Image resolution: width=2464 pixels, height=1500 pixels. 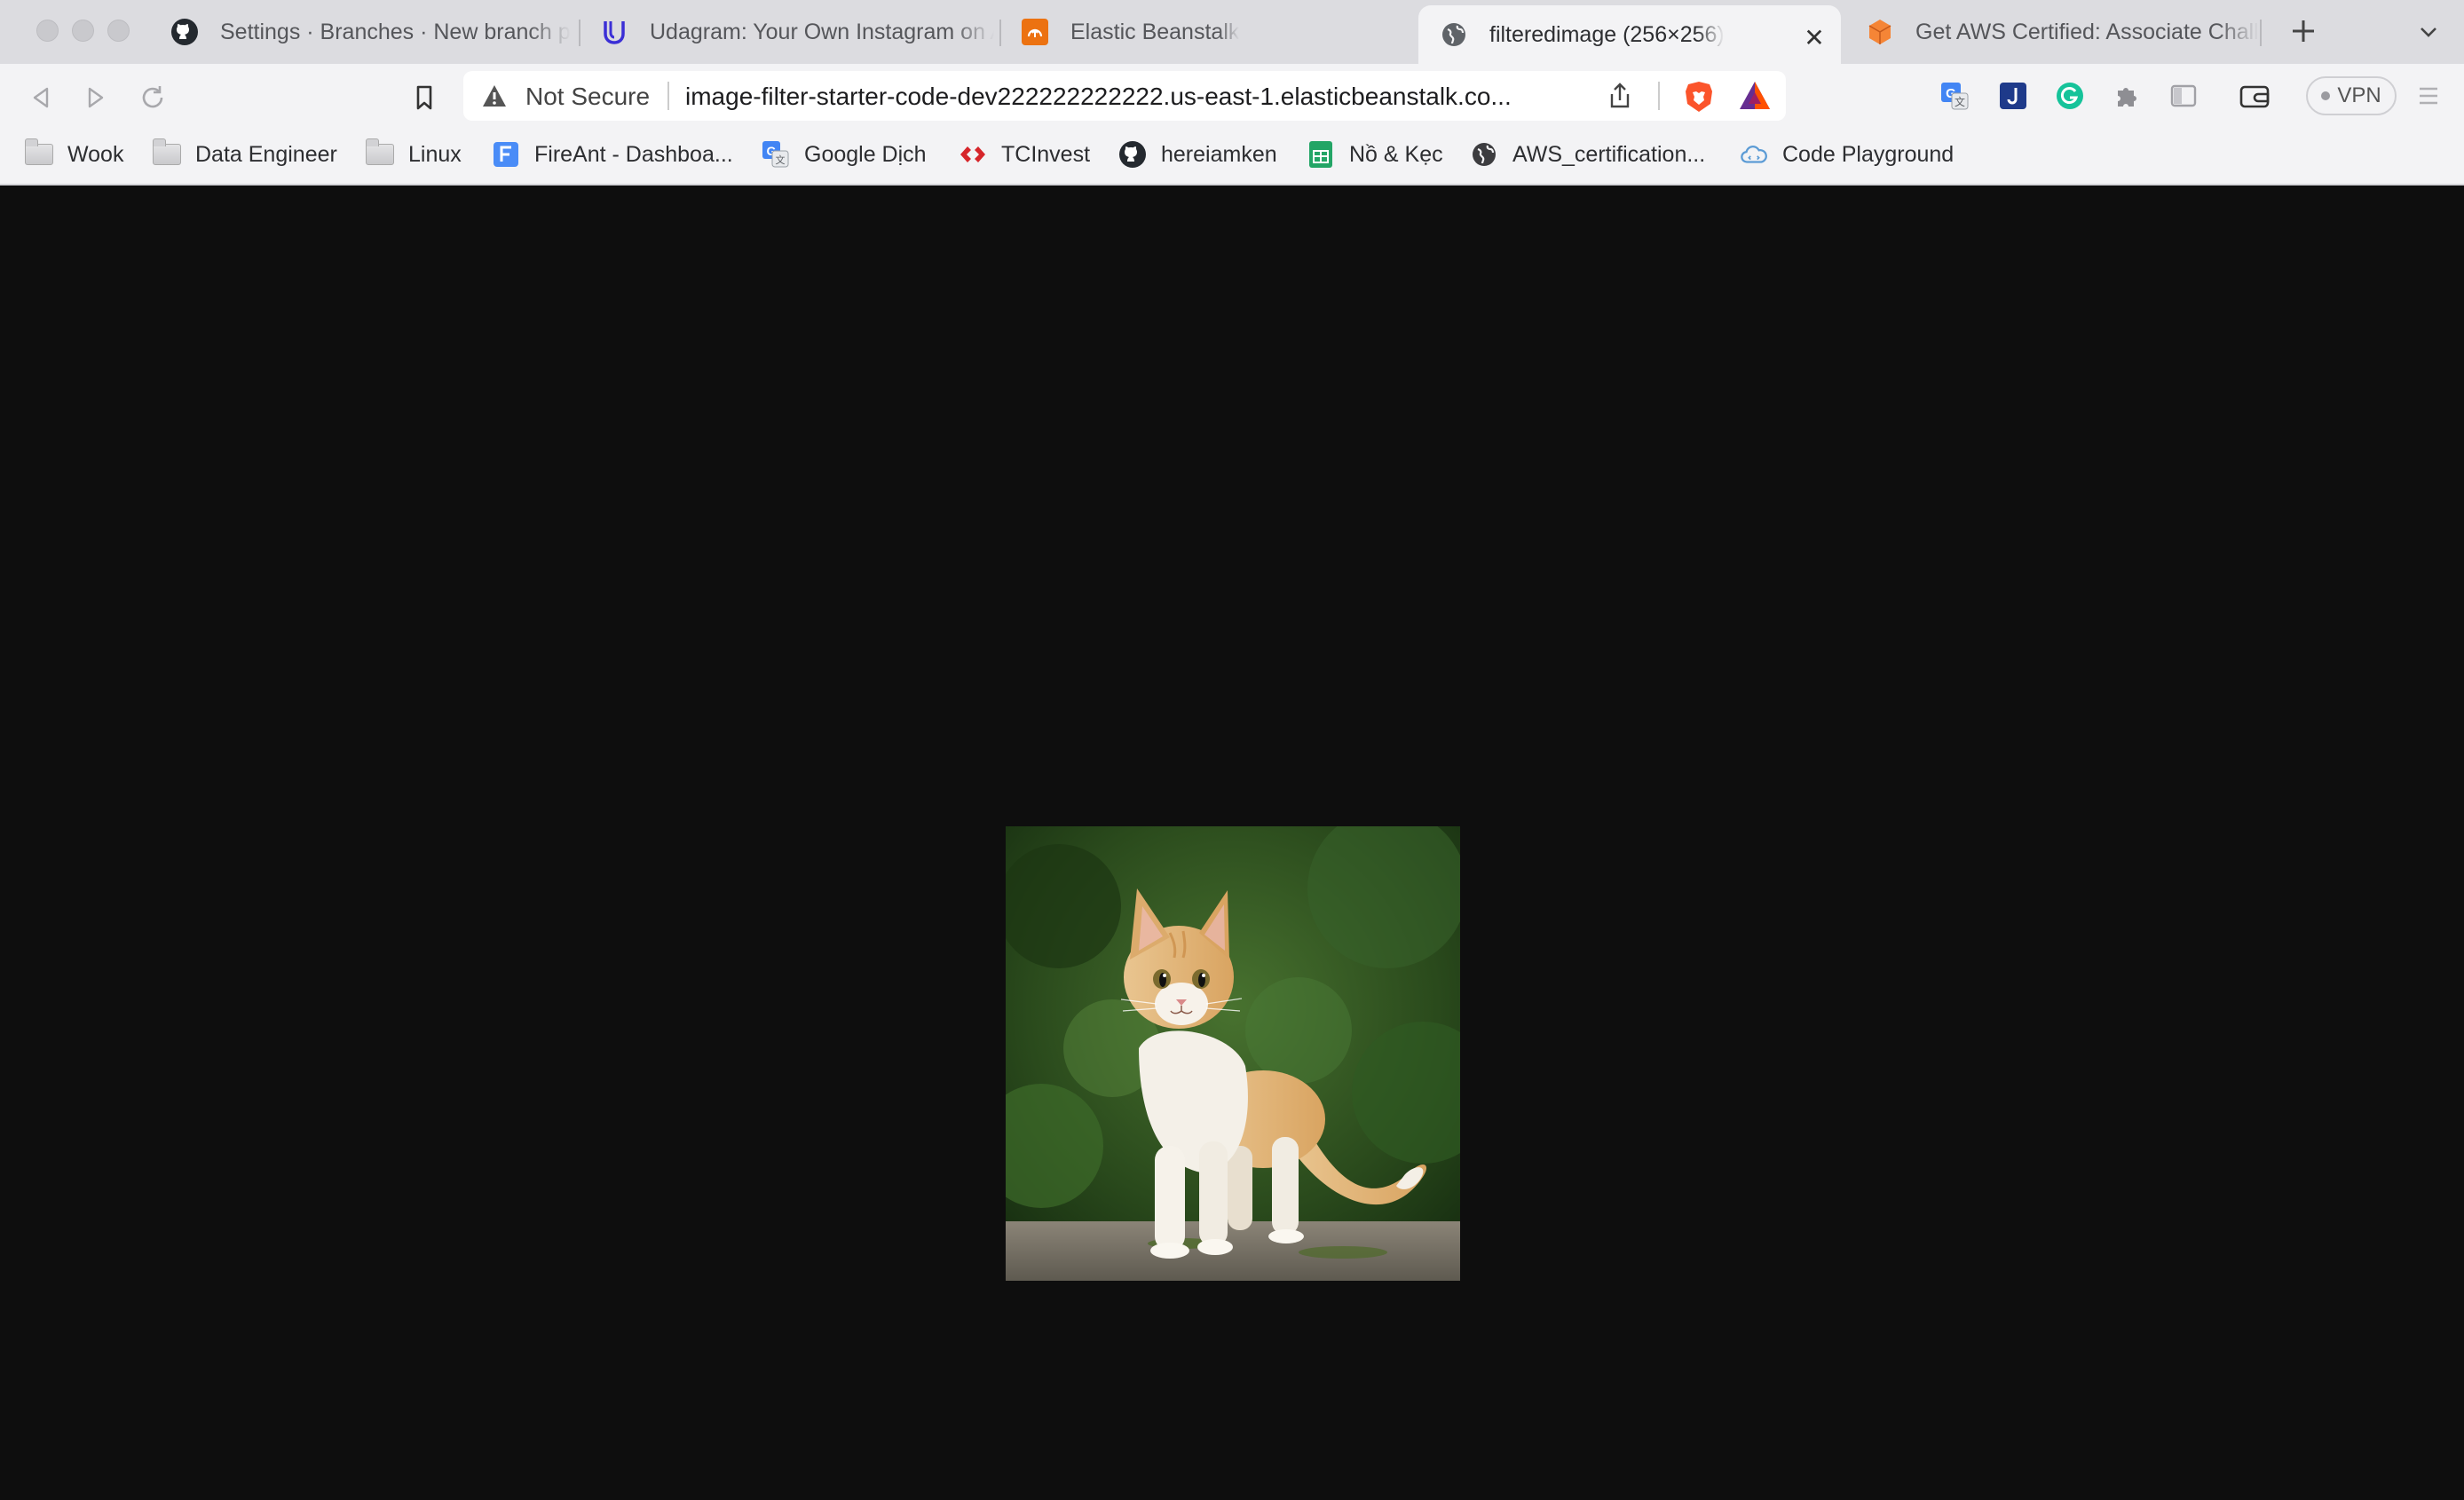 What do you see at coordinates (1607, 34) in the screenshot?
I see `tab-title: filteredimage (256×256)` at bounding box center [1607, 34].